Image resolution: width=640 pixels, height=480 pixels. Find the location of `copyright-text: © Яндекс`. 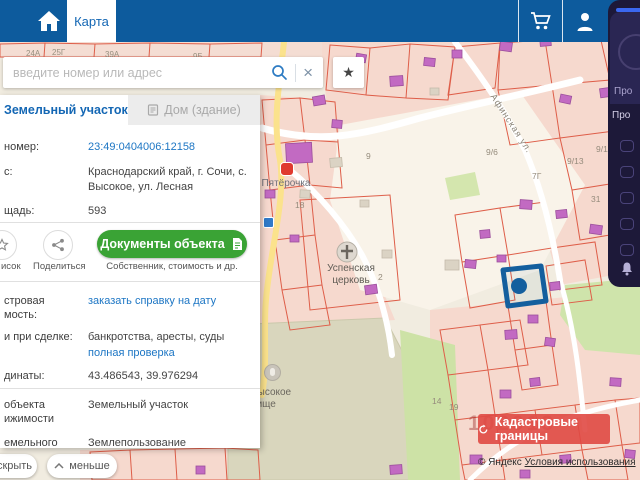

copyright-text: © Яндекс is located at coordinates (500, 462).